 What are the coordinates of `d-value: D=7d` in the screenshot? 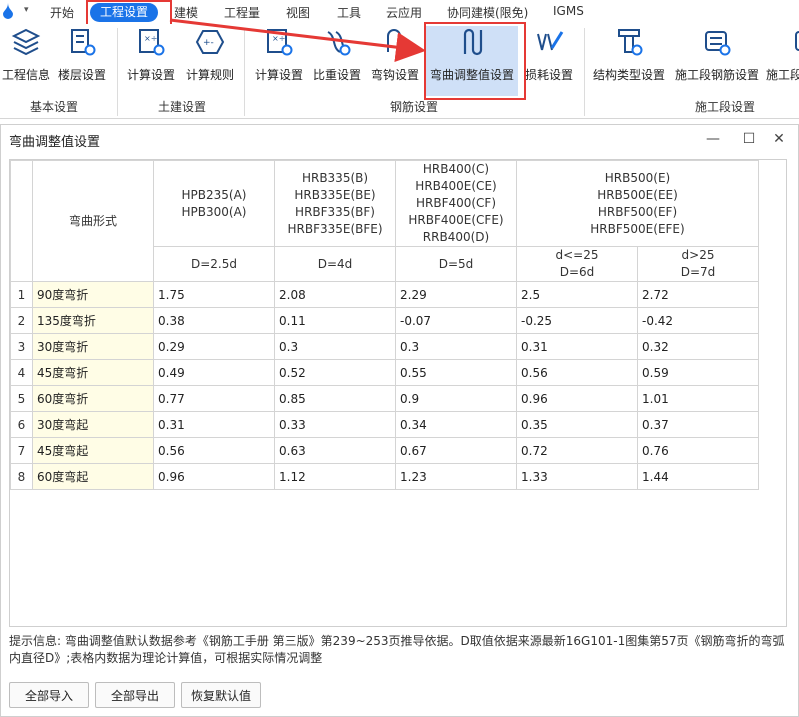 It's located at (698, 272).